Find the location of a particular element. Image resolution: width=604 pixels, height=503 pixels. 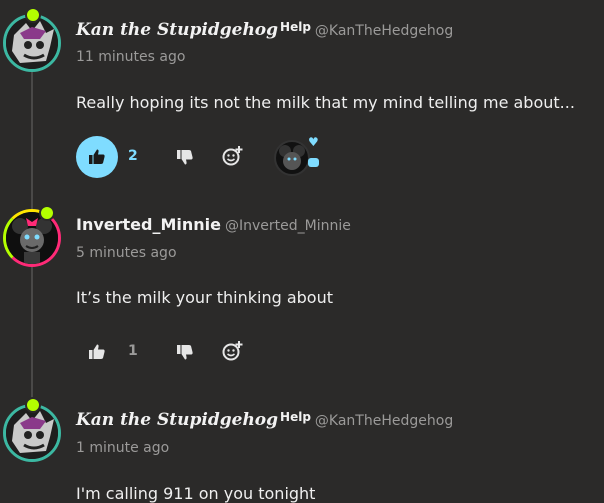

comment-text: I'm calling 911 on you tonight is located at coordinates (196, 493).